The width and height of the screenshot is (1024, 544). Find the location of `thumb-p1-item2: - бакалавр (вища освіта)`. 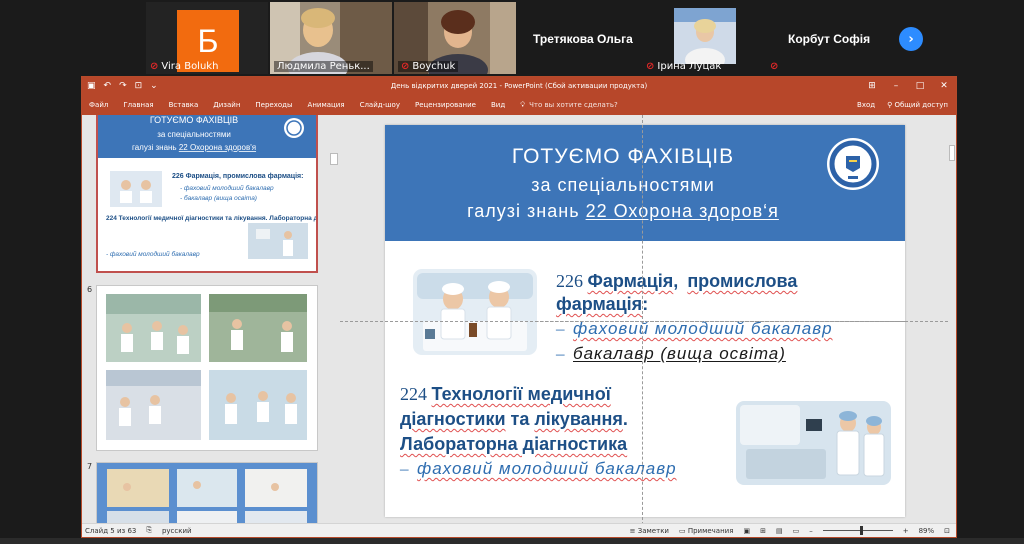

thumb-p1-item2: - бакалавр (вища освіта) is located at coordinates (218, 198).